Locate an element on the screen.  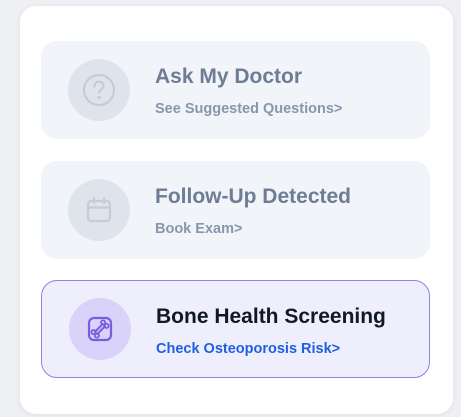
follow-up-detected-title: Follow-Up Detected is located at coordinates (253, 196).